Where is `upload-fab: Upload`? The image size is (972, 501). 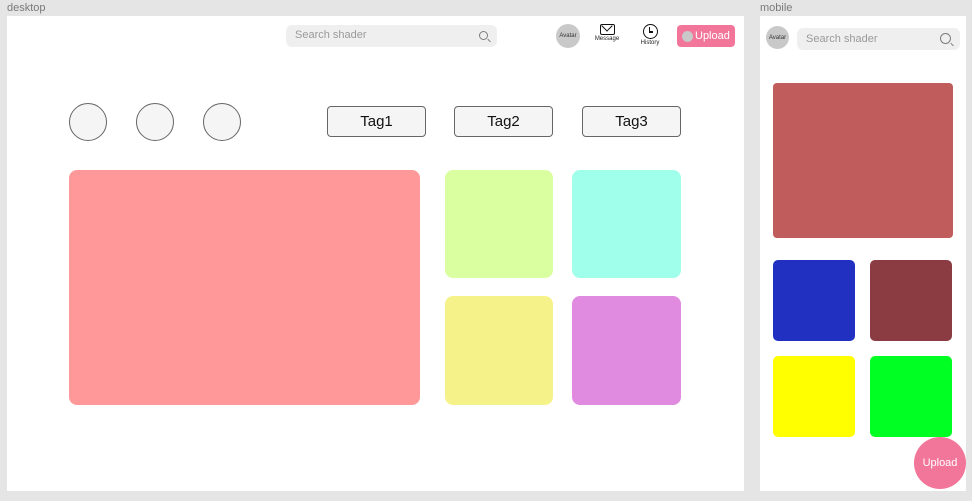 upload-fab: Upload is located at coordinates (940, 463).